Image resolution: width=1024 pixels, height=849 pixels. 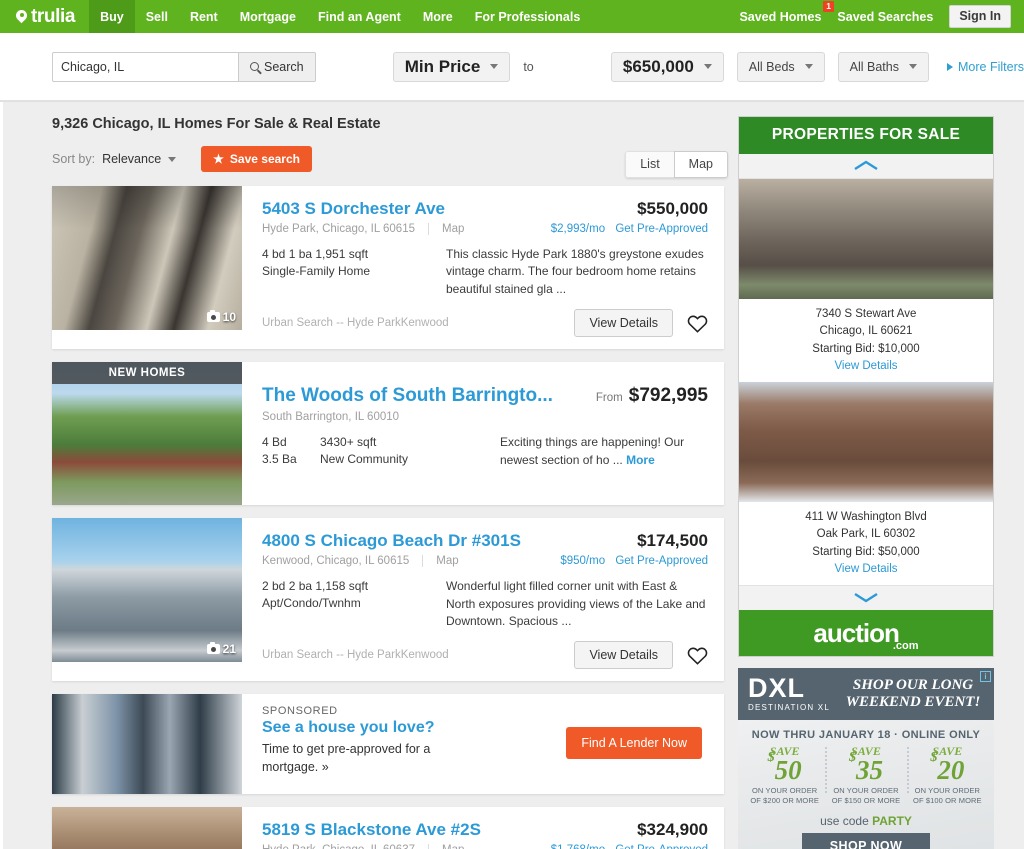 I want to click on view-list-button: List, so click(x=649, y=164).